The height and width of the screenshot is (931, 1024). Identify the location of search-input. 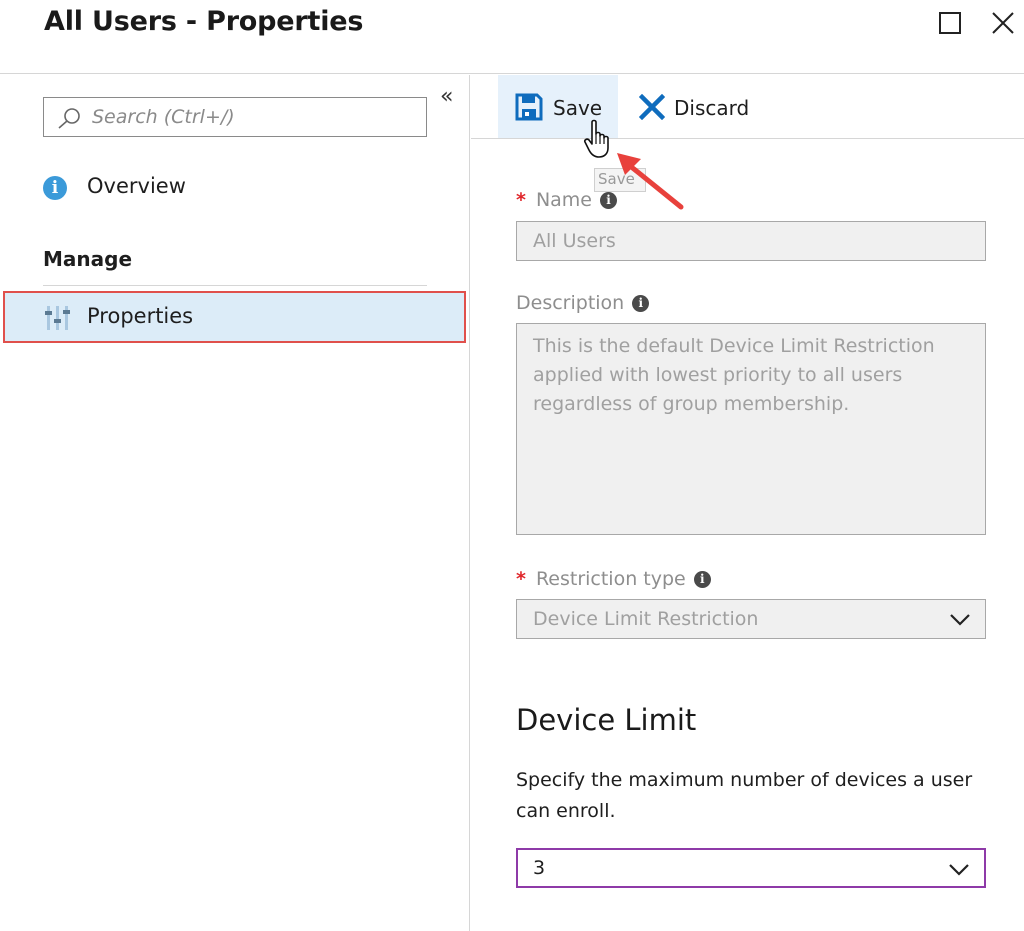
(252, 117).